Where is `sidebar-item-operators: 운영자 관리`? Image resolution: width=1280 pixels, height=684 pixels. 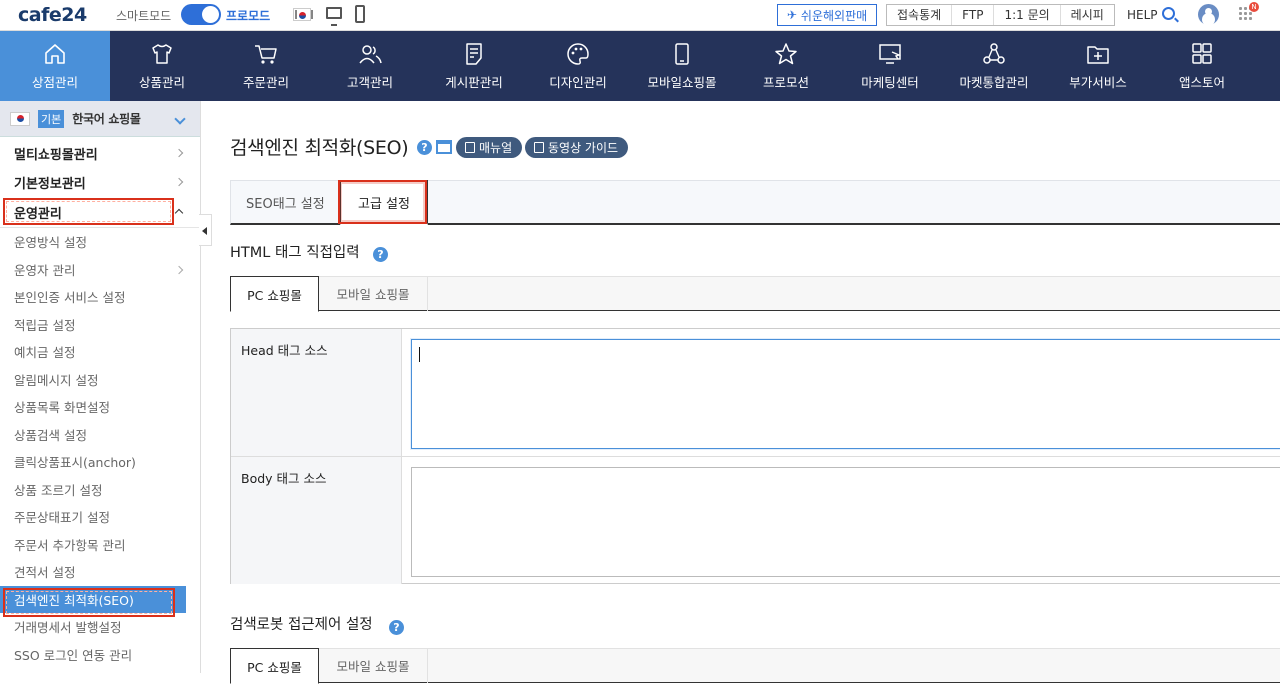
sidebar-item-operators: 운영자 관리 is located at coordinates (100, 270).